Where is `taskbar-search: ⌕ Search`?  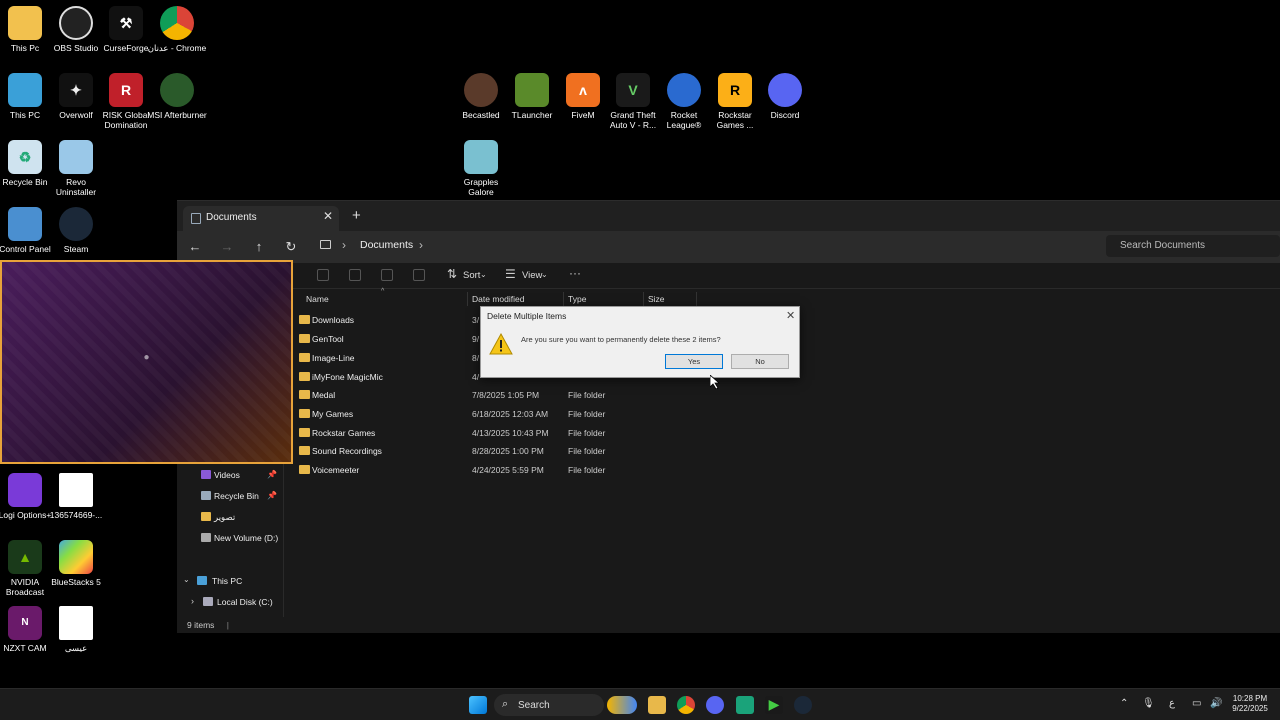
taskbar-search: ⌕ Search is located at coordinates (549, 705).